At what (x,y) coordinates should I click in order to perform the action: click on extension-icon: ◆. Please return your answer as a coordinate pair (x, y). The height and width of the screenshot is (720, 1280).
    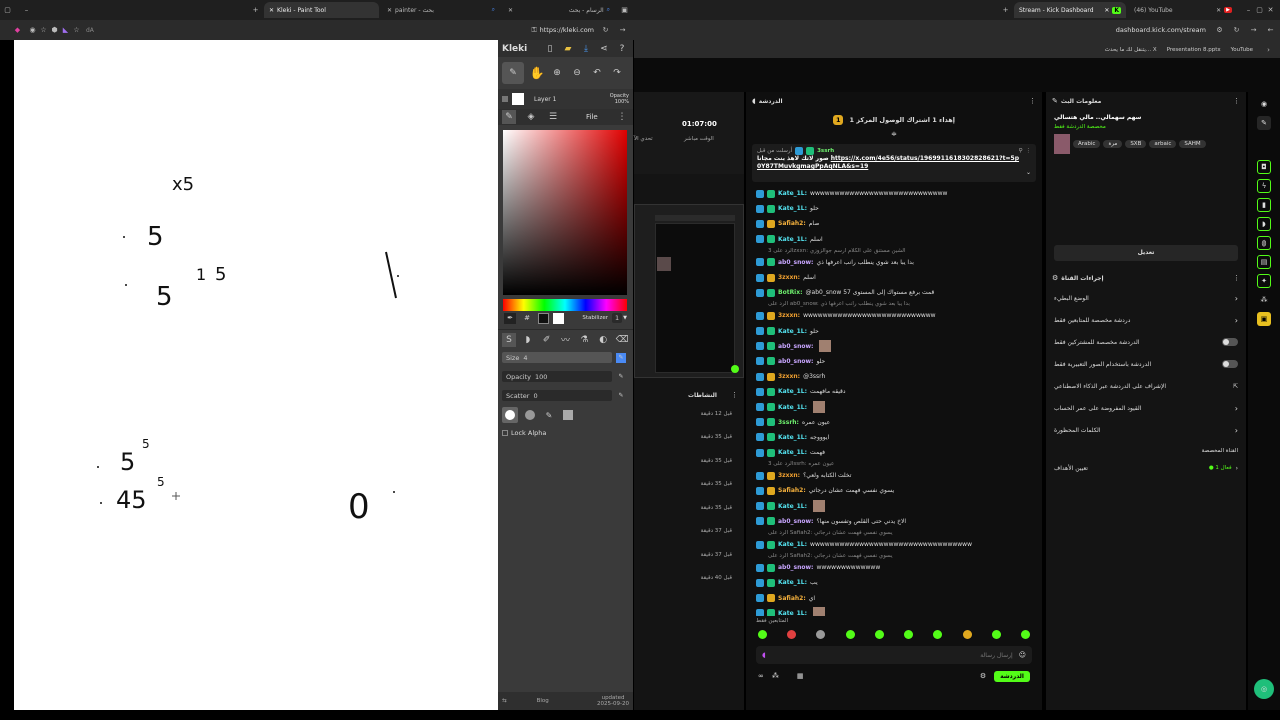
    Looking at the image, I should click on (17, 30).